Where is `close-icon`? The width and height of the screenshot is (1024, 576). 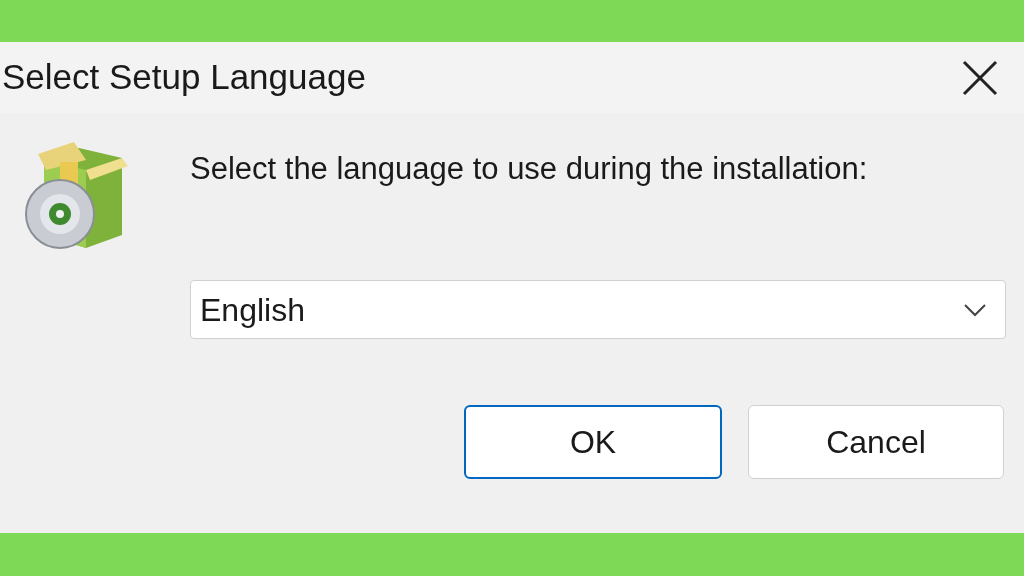
close-icon is located at coordinates (980, 77).